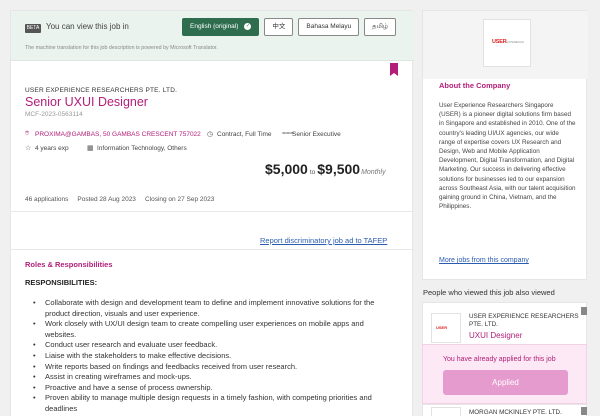 The height and width of the screenshot is (416, 600). Describe the element at coordinates (323, 240) in the screenshot. I see `report-tafep-link: Report discriminatory job ad to TAFEP` at that location.